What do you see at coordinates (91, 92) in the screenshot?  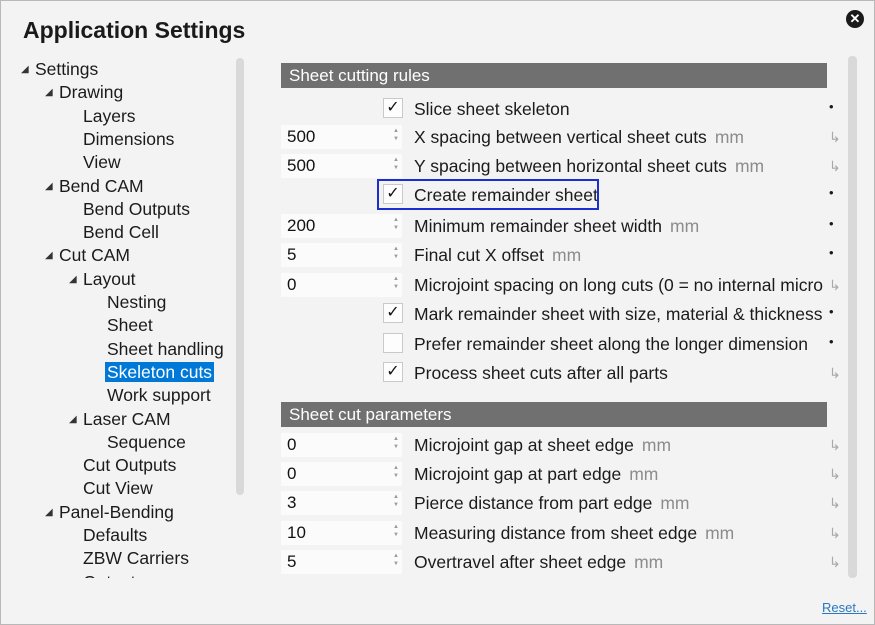 I see `tree-item-label: Drawing` at bounding box center [91, 92].